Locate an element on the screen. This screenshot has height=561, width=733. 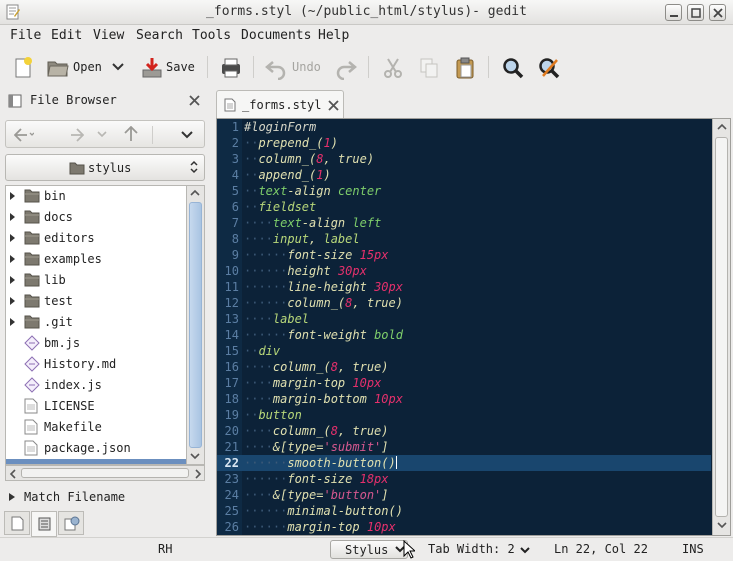
editor-scrollbar is located at coordinates (721, 327).